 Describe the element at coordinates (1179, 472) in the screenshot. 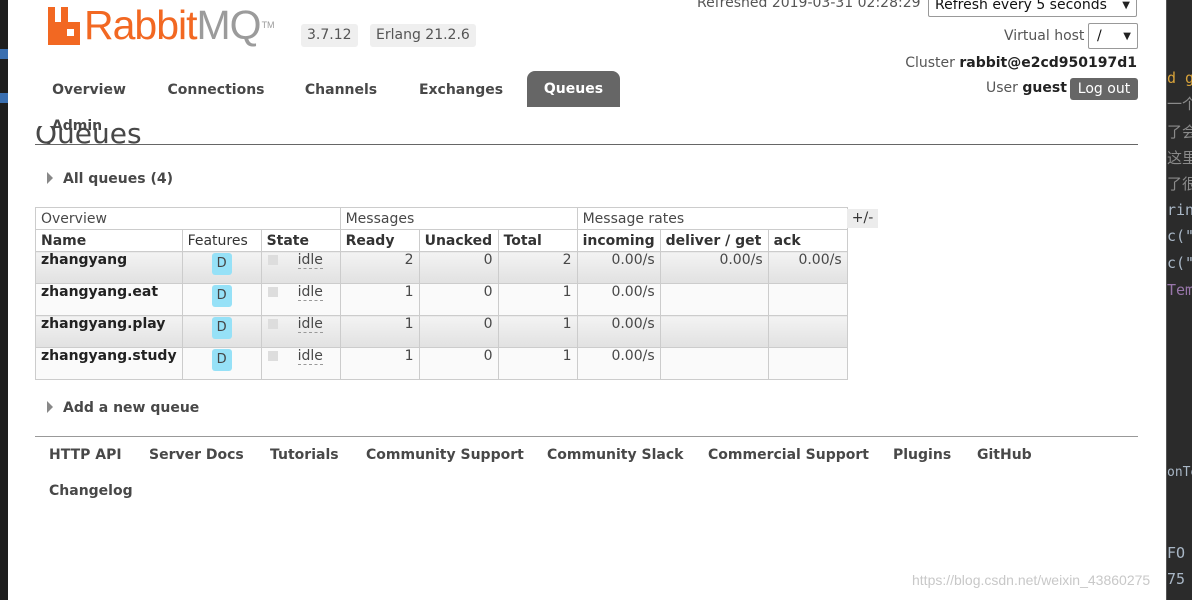

I see `editor-text-fragment: onTe` at that location.